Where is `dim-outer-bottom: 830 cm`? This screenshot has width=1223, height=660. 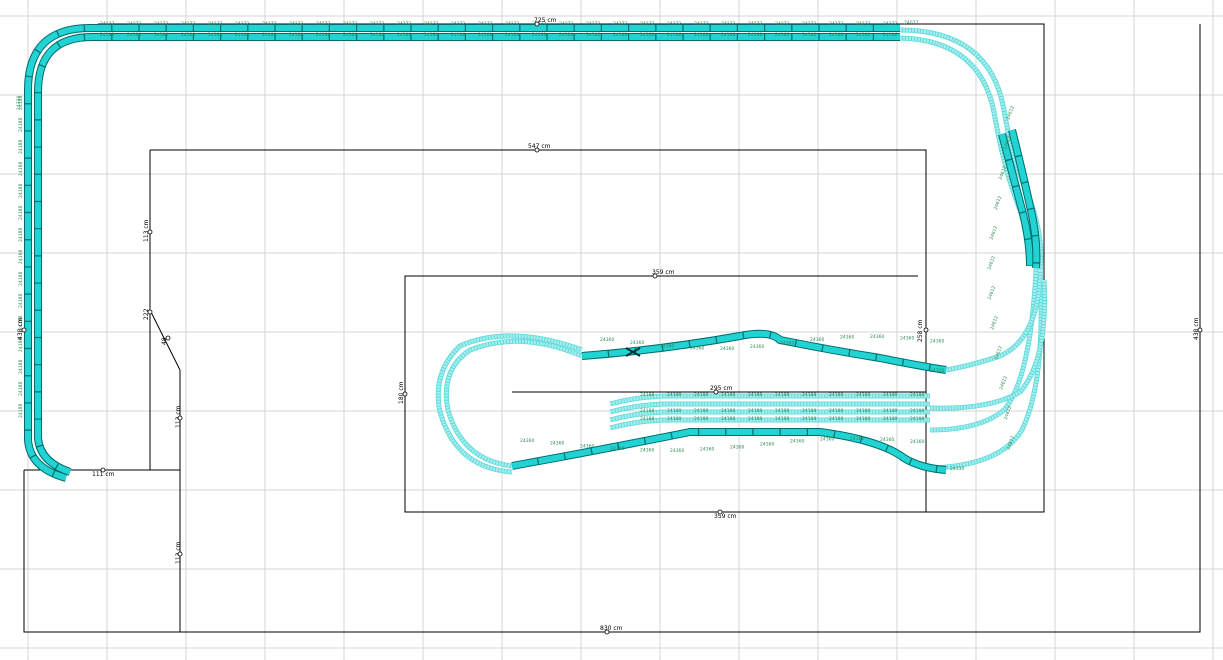 dim-outer-bottom: 830 cm is located at coordinates (611, 628).